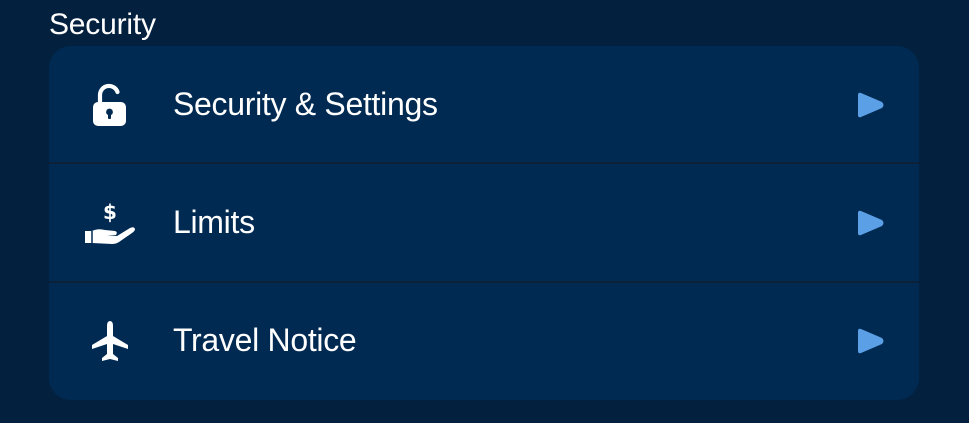 This screenshot has width=969, height=423. I want to click on menu-row-label: Limits, so click(214, 222).